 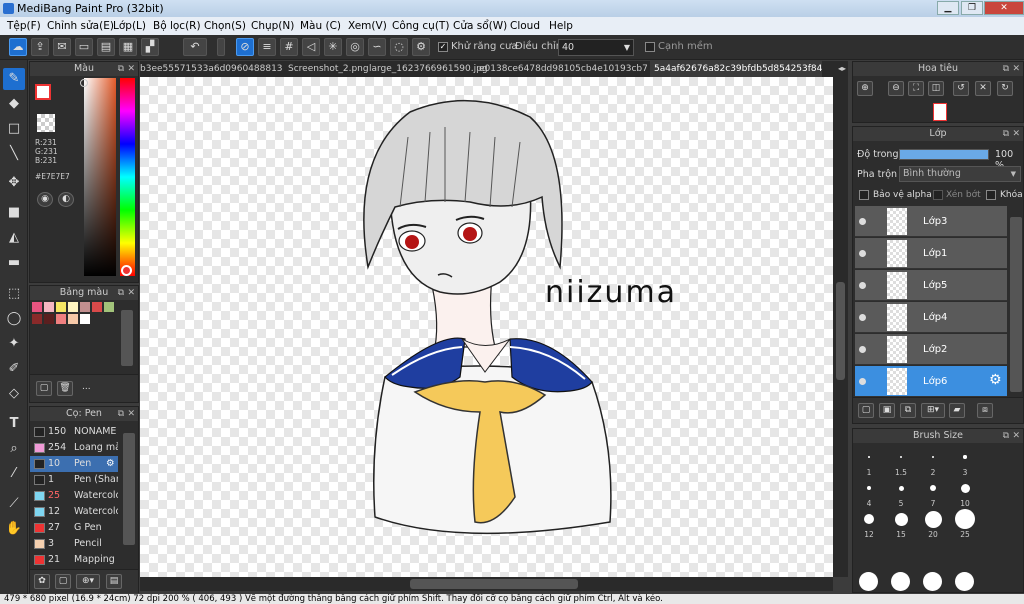 What do you see at coordinates (195, 47) in the screenshot?
I see `undo-icon: ↶` at bounding box center [195, 47].